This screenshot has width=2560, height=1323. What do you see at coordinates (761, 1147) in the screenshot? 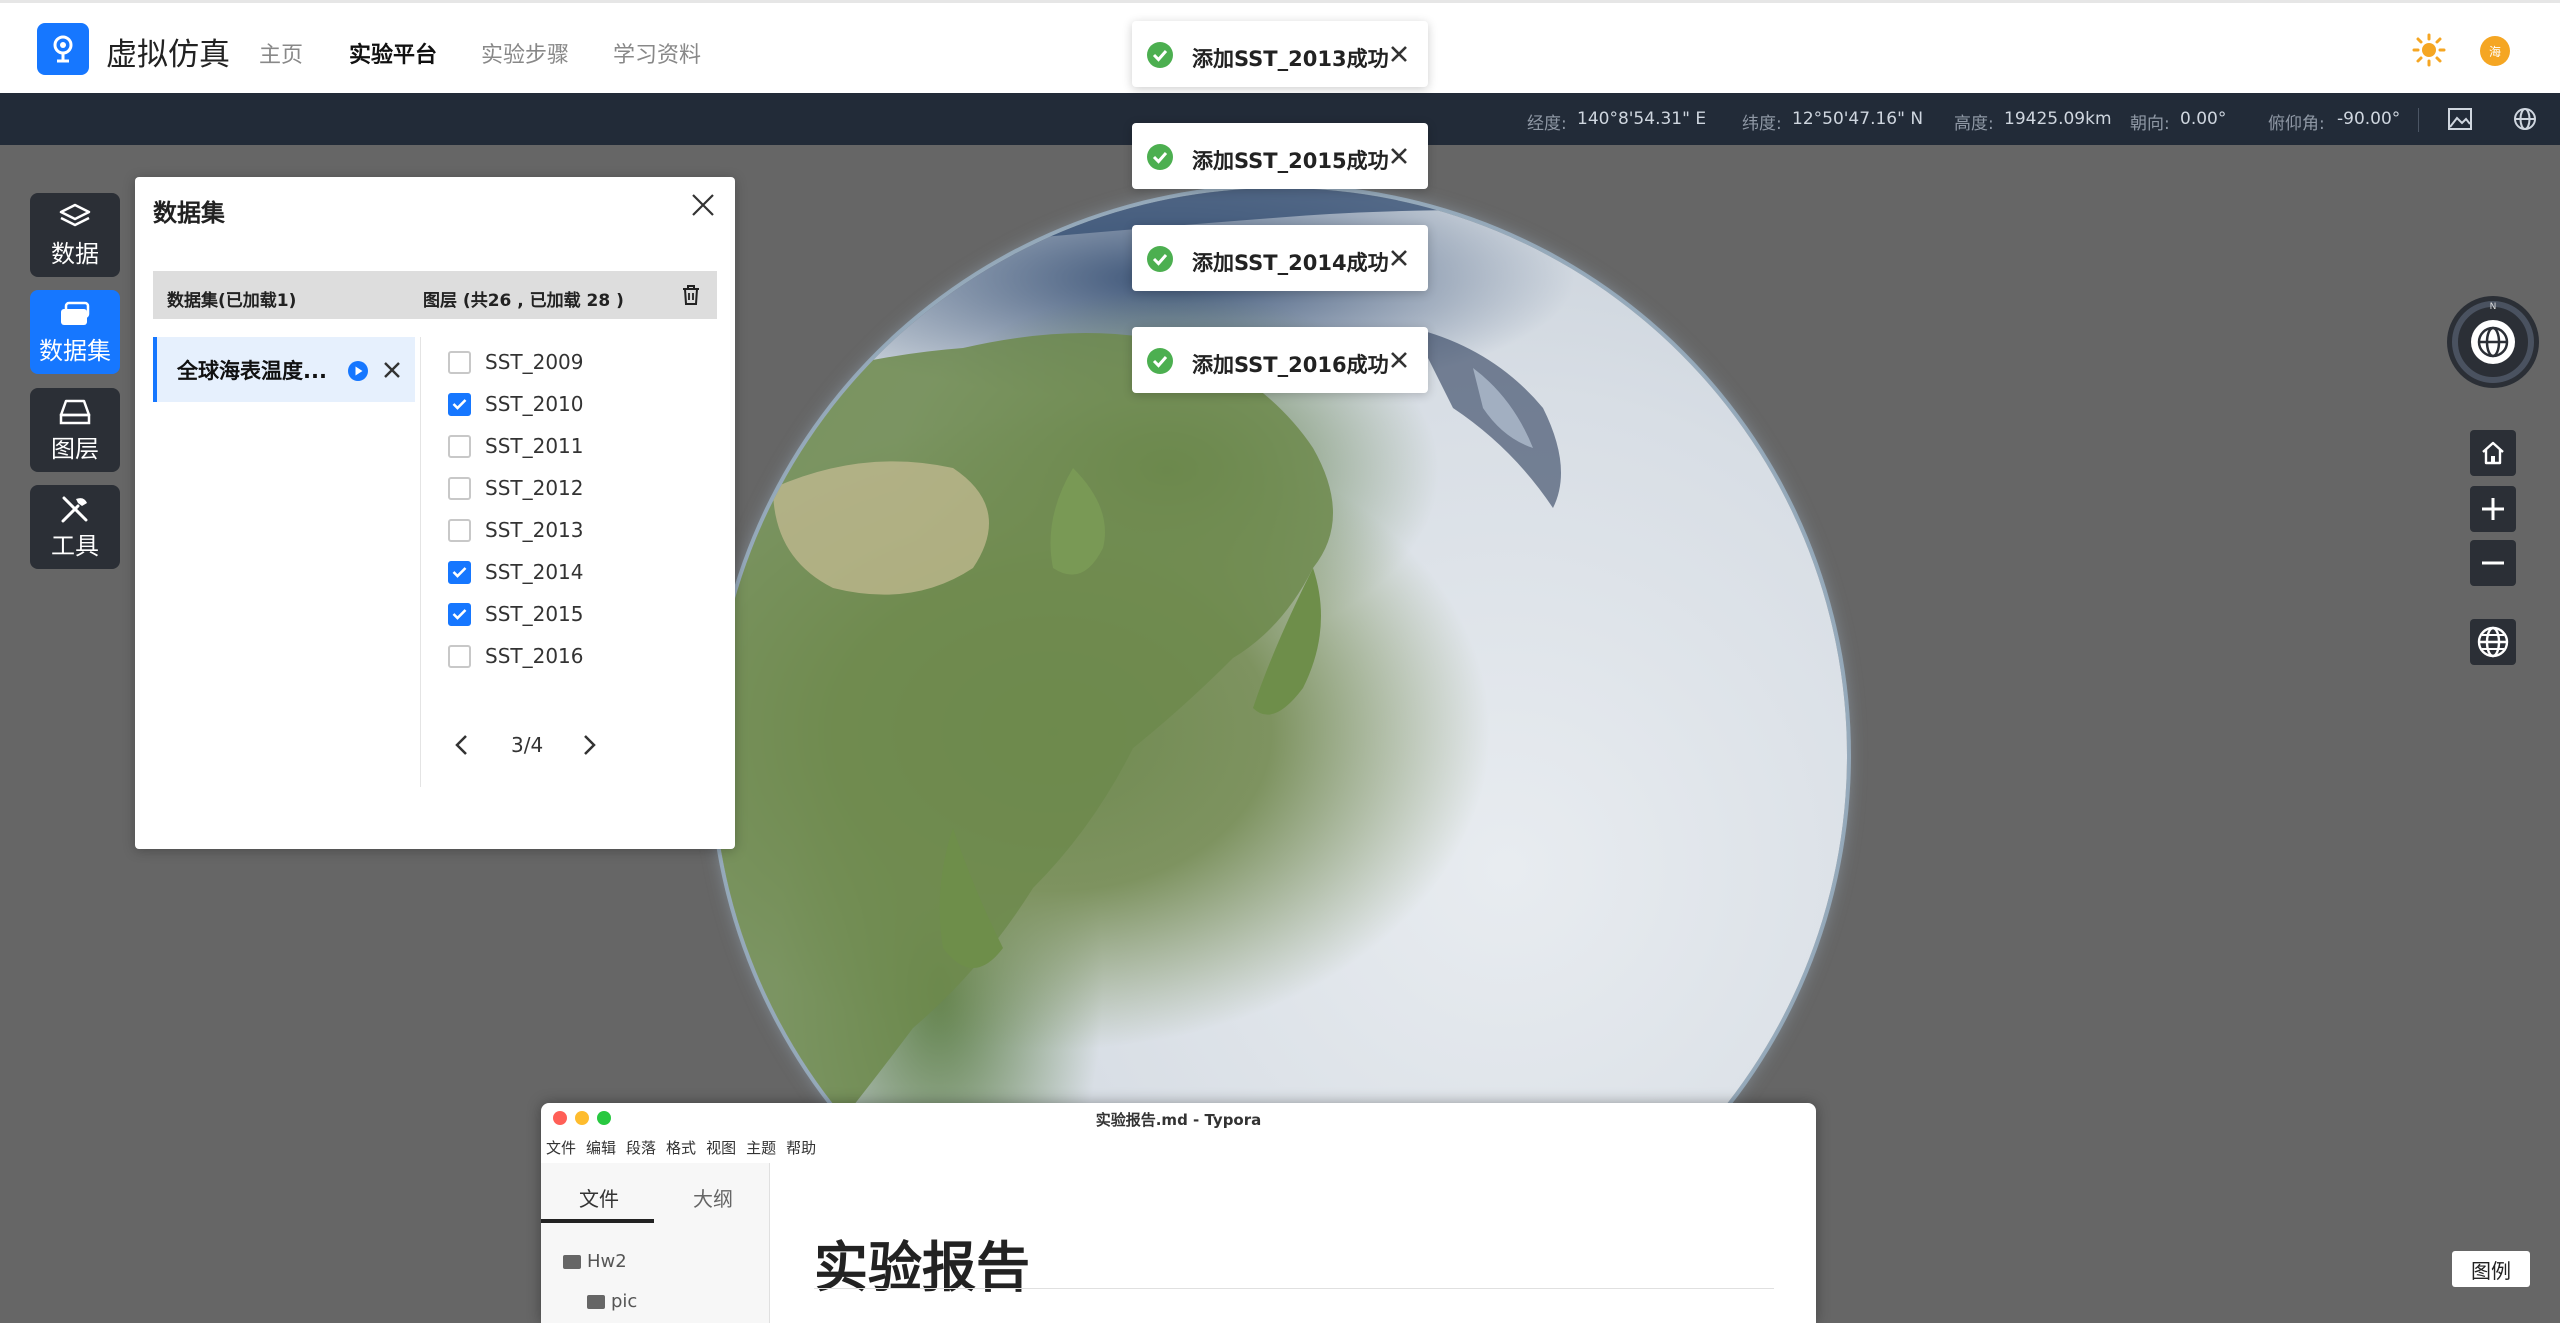
I see `menu-theme: 主题` at bounding box center [761, 1147].